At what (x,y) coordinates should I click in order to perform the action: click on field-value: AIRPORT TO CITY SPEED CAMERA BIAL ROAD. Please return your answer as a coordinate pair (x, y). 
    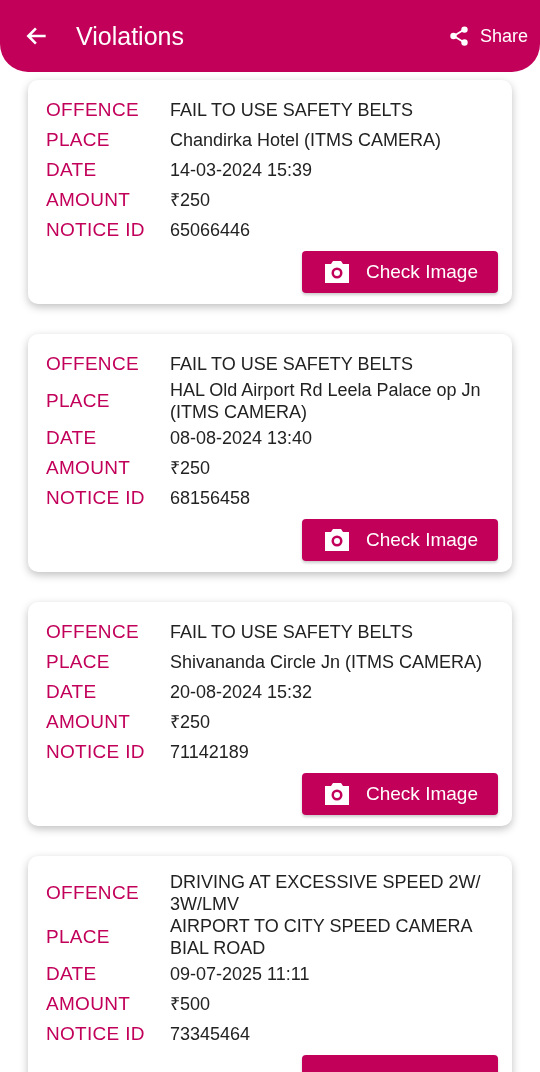
    Looking at the image, I should click on (321, 937).